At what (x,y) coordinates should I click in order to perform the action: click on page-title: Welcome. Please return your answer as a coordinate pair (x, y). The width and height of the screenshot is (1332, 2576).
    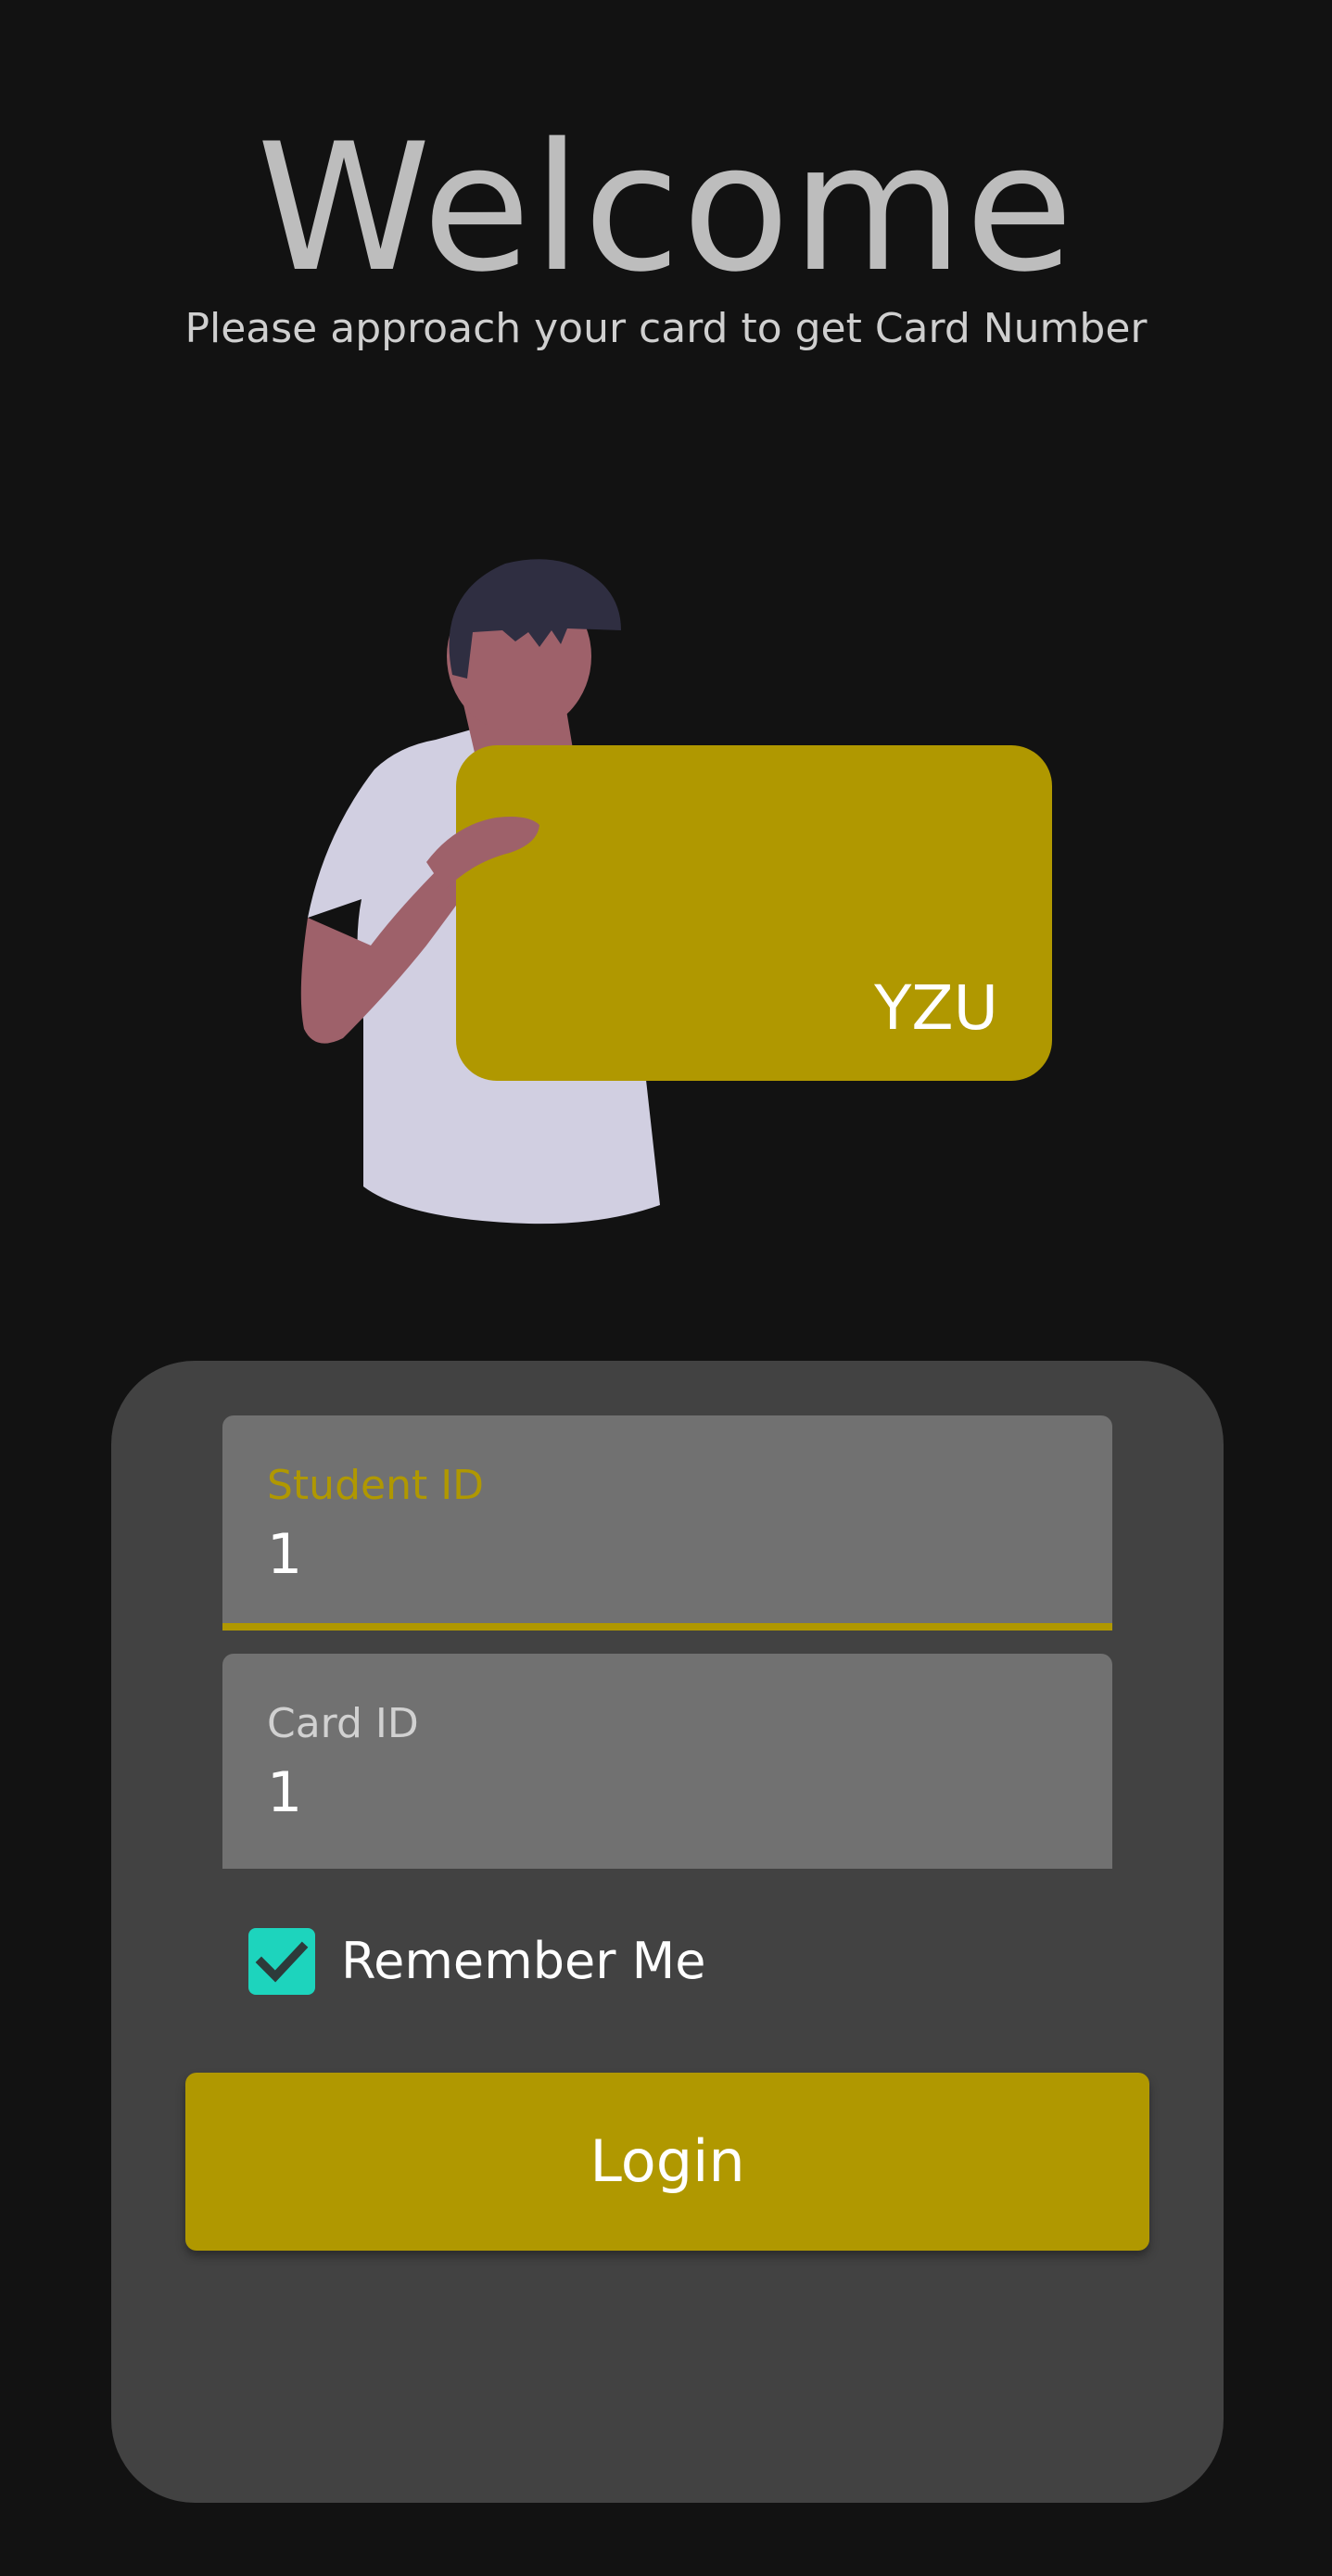
    Looking at the image, I should click on (666, 208).